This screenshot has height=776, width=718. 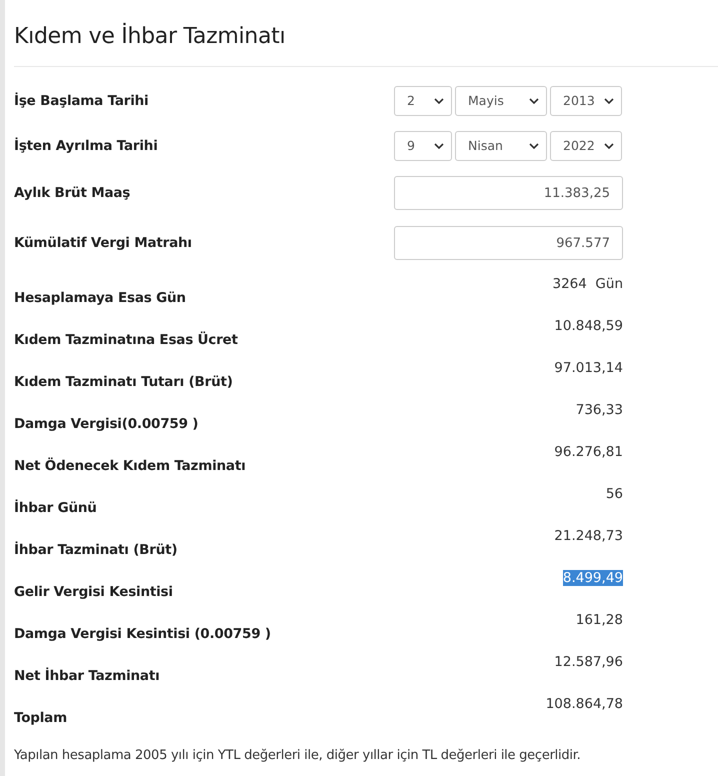 I want to click on result-label: Hesaplamaya Esas Gün, so click(x=100, y=299).